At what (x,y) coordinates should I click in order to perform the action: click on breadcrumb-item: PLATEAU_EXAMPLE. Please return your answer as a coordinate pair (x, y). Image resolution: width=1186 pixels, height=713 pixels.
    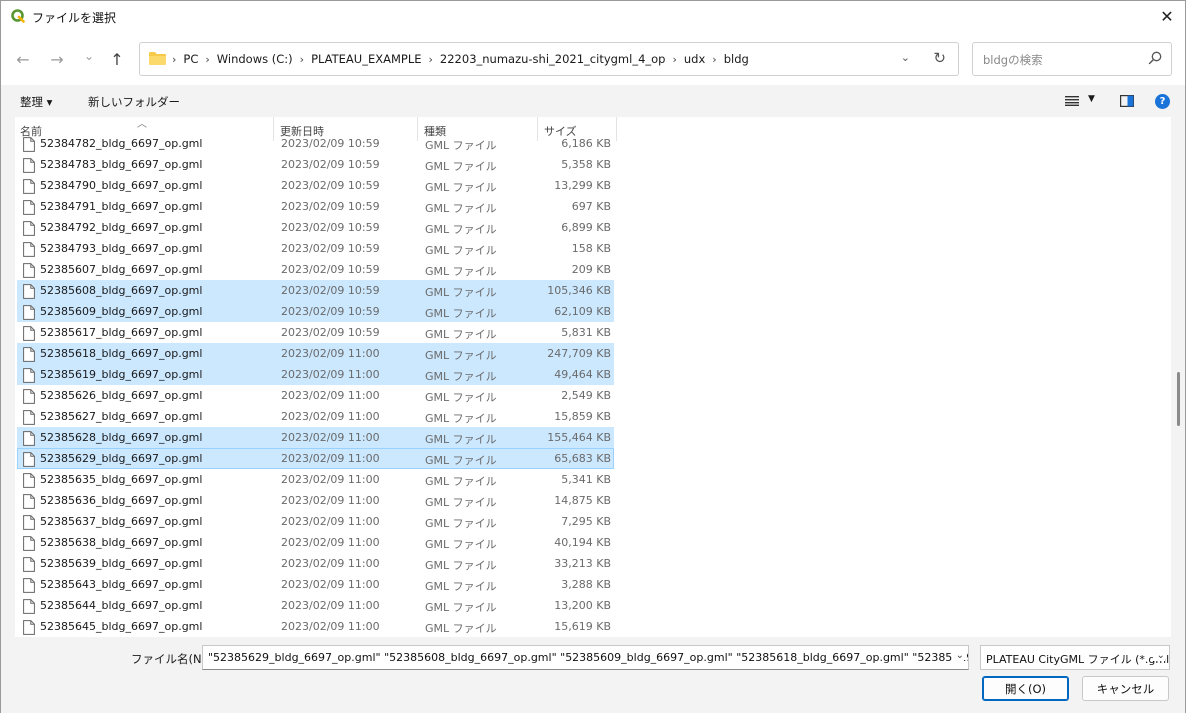
    Looking at the image, I should click on (366, 59).